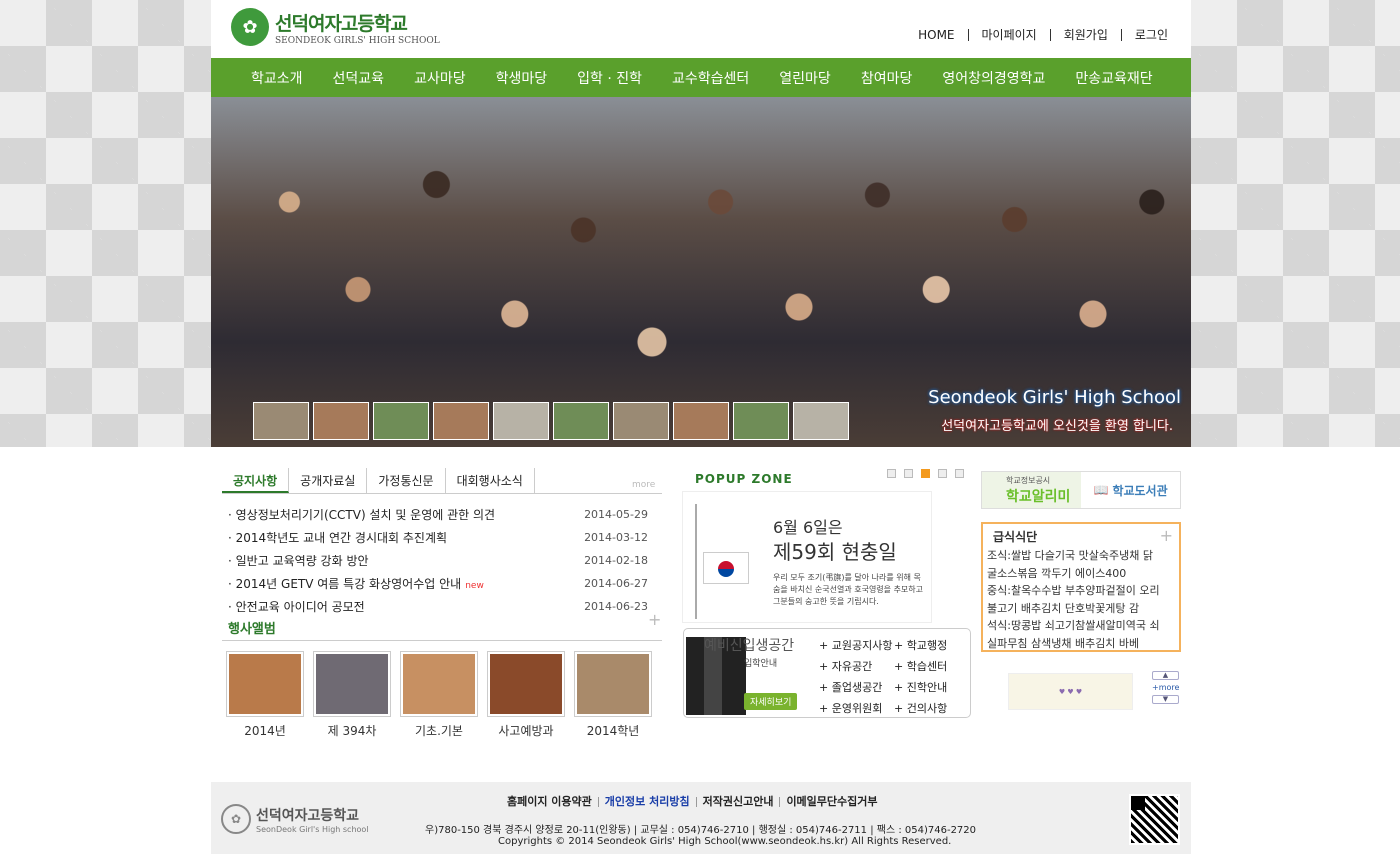 The image size is (1400, 866). I want to click on album-caption: 기초.기본, so click(439, 731).